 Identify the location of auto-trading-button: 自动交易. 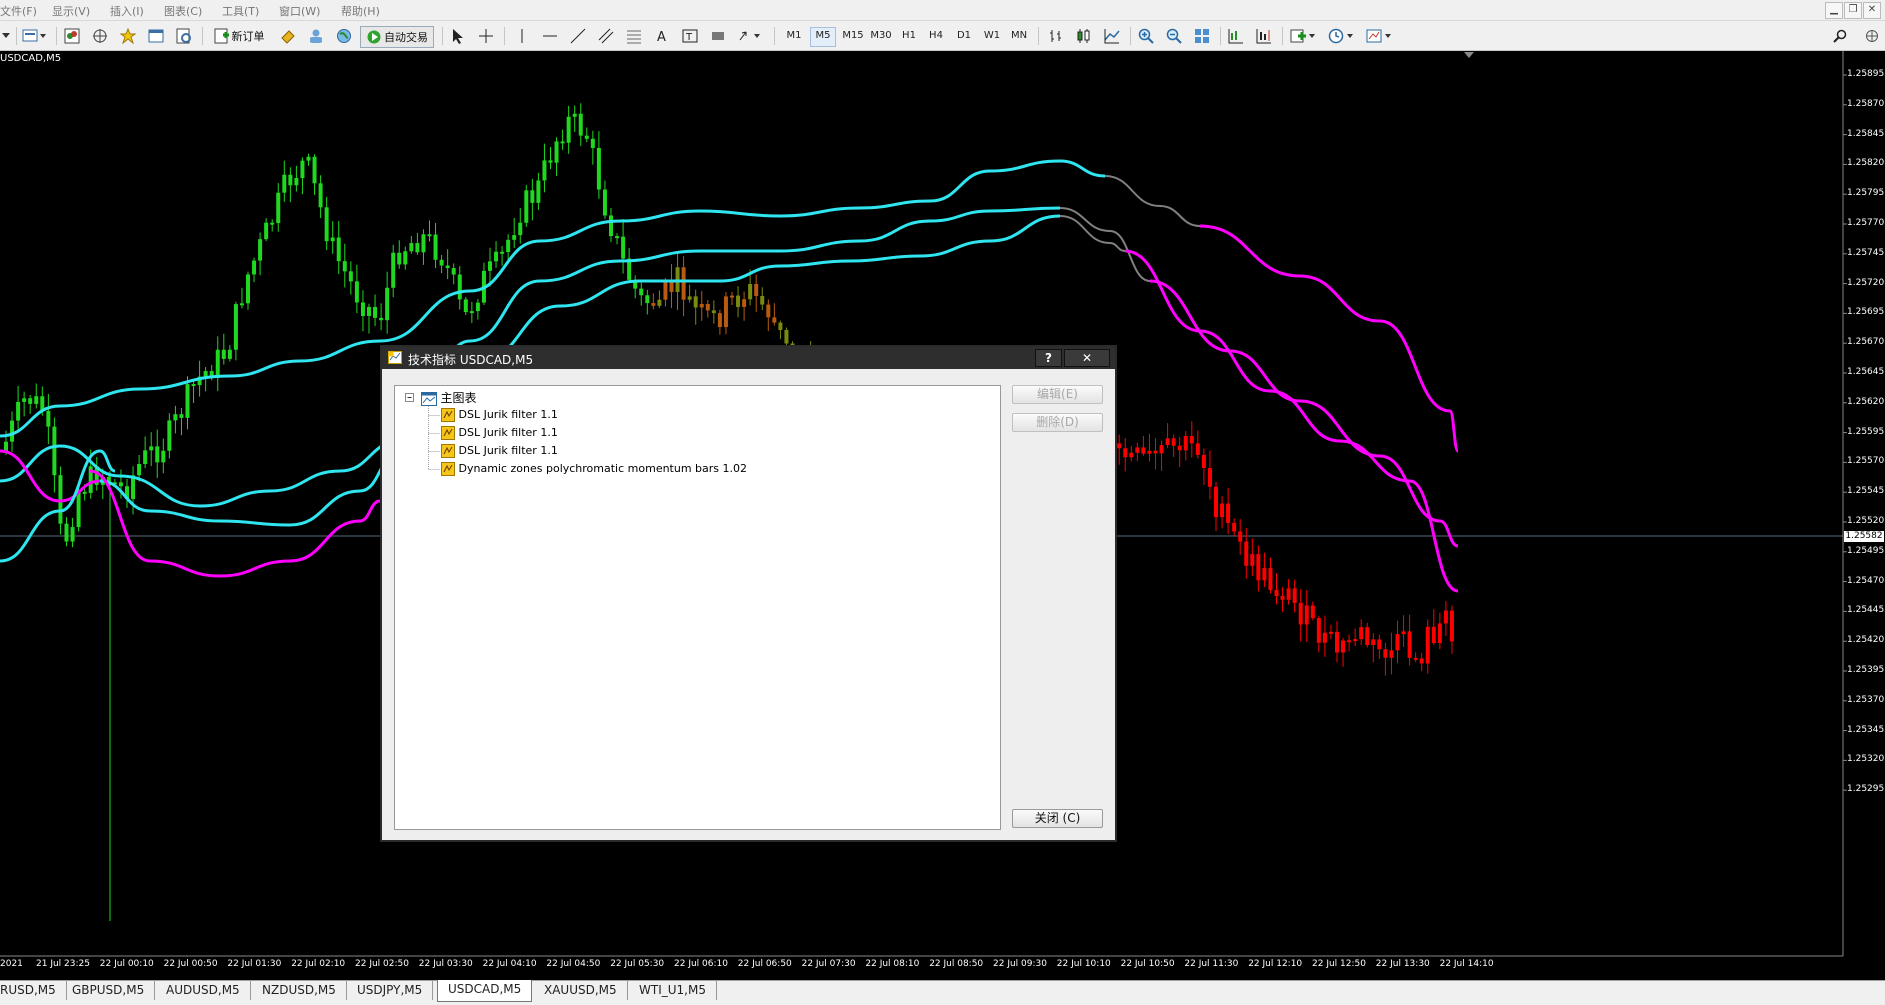
(397, 37).